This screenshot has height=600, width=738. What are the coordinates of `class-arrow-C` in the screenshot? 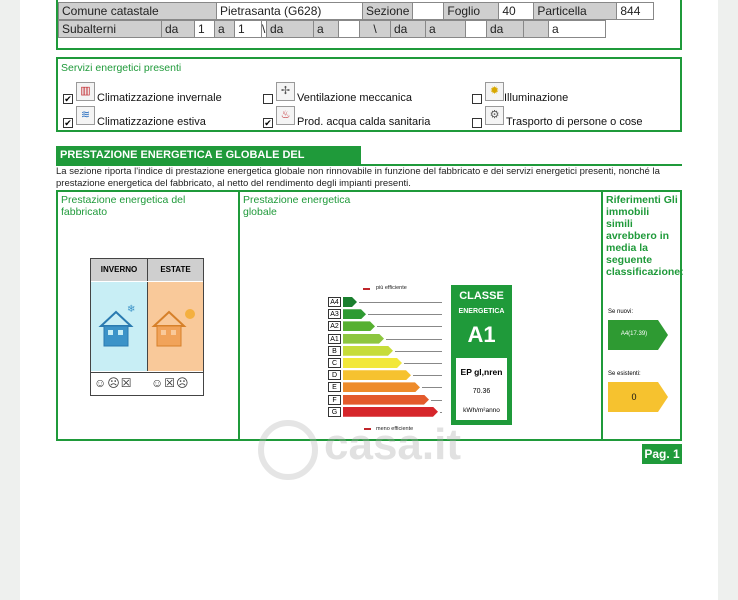 It's located at (372, 363).